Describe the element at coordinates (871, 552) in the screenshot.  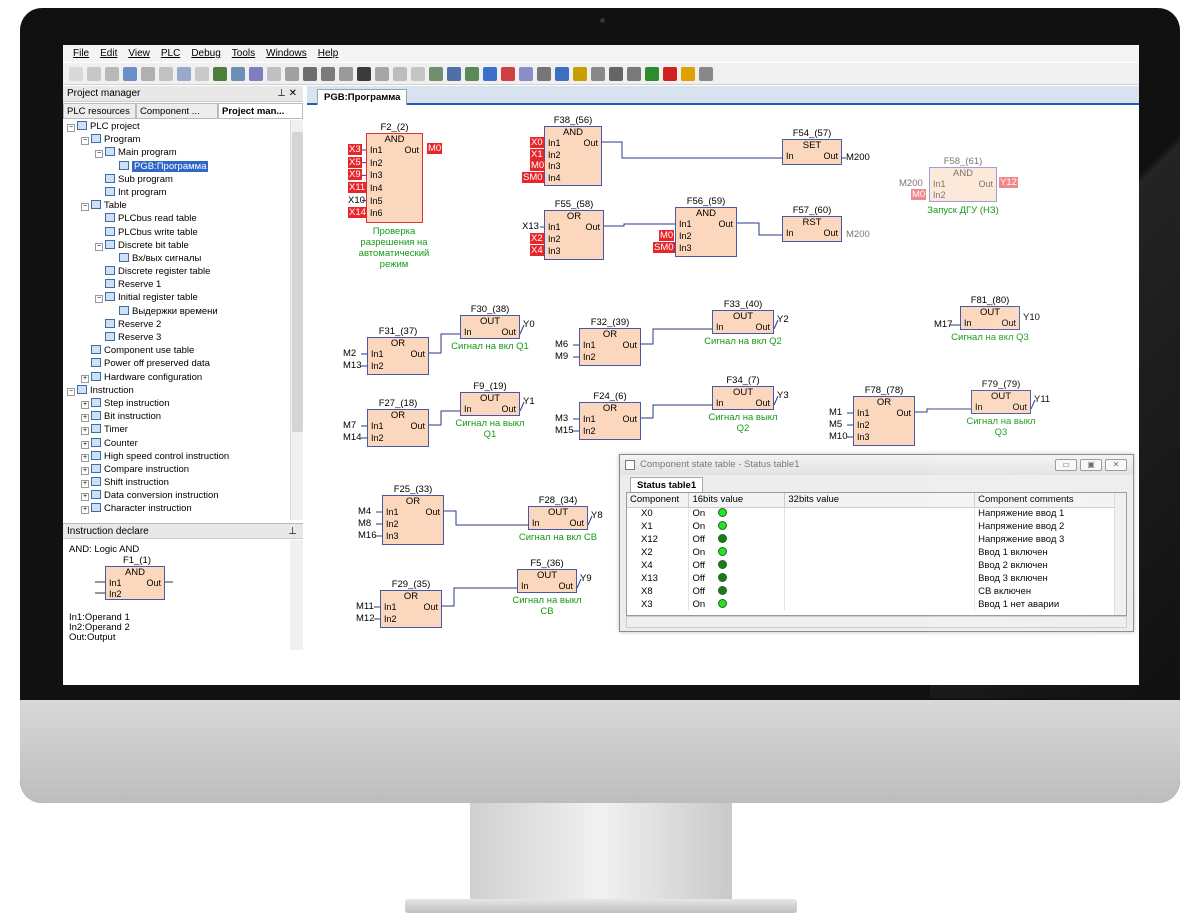
I see `table-row: X2 On Ввод 1 включен` at that location.